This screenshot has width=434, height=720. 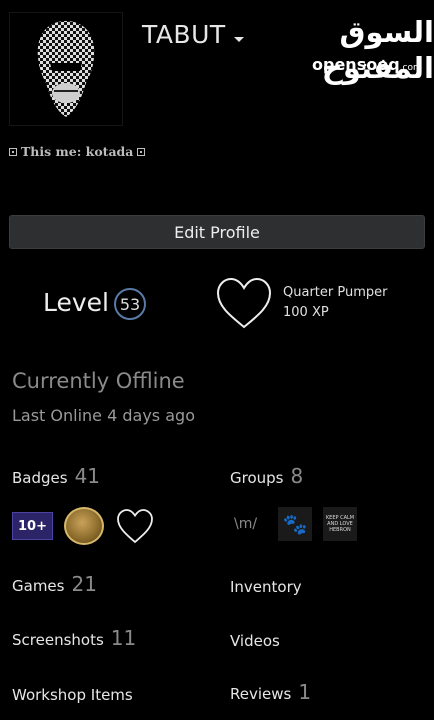 I want to click on videos-link: Videos, so click(x=255, y=641).